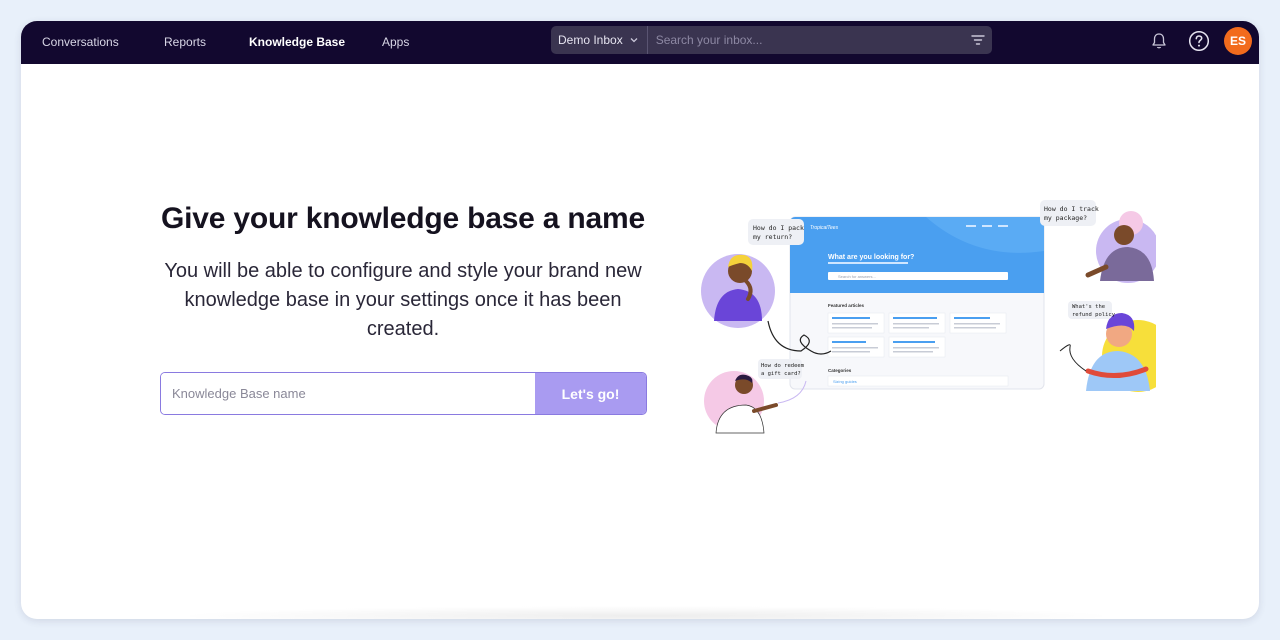  I want to click on kb-name-form: Let's go!, so click(403, 393).